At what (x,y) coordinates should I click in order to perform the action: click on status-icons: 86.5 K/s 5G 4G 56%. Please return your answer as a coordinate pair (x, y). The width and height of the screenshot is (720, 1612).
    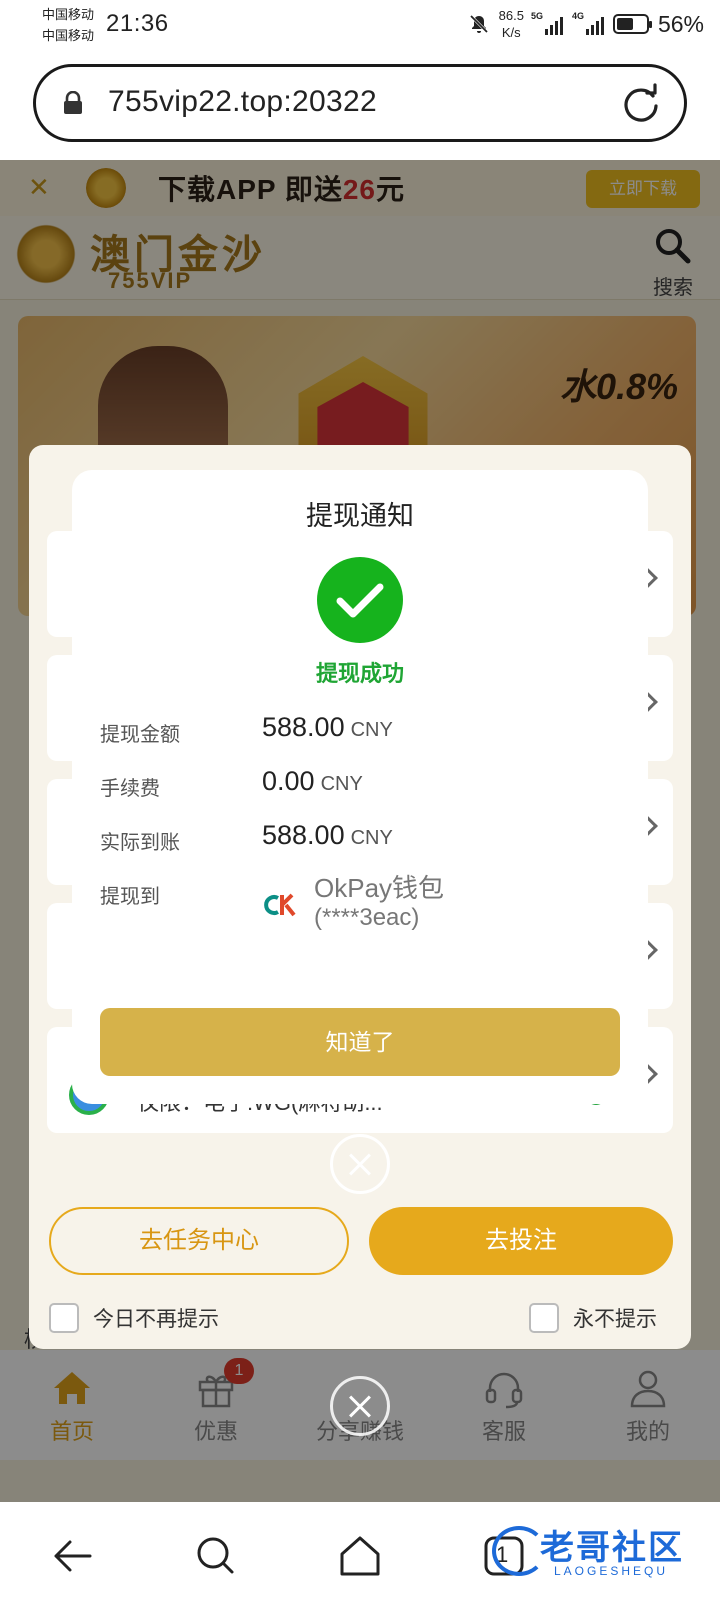
    Looking at the image, I should click on (586, 24).